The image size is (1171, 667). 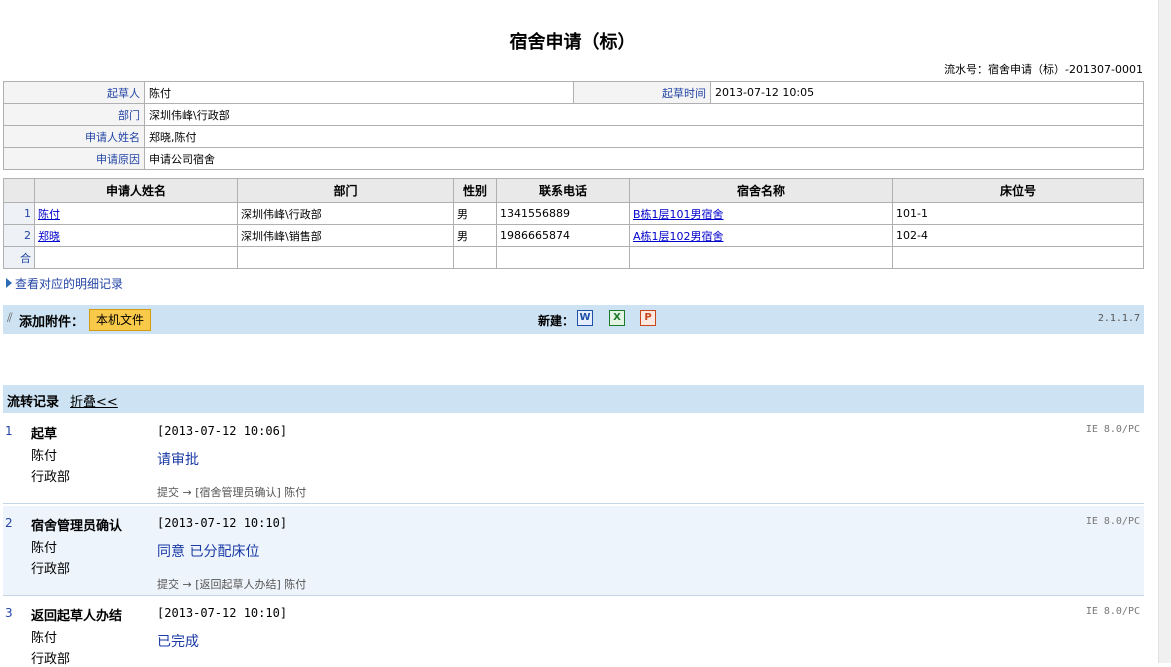 I want to click on bed-cell: 102-4, so click(x=1018, y=235).